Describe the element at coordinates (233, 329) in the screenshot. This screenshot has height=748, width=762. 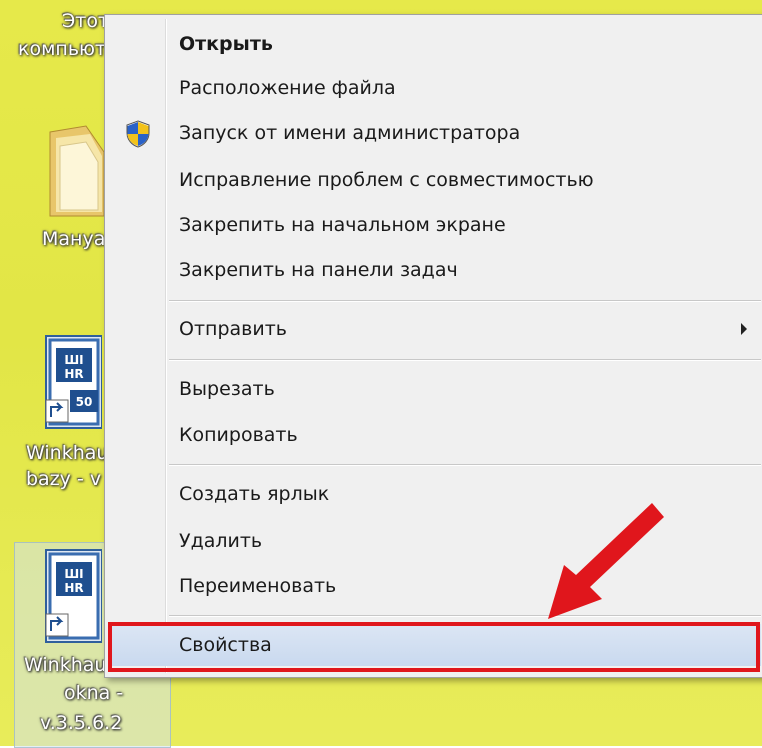
I see `menu-item-label: Отправить` at that location.